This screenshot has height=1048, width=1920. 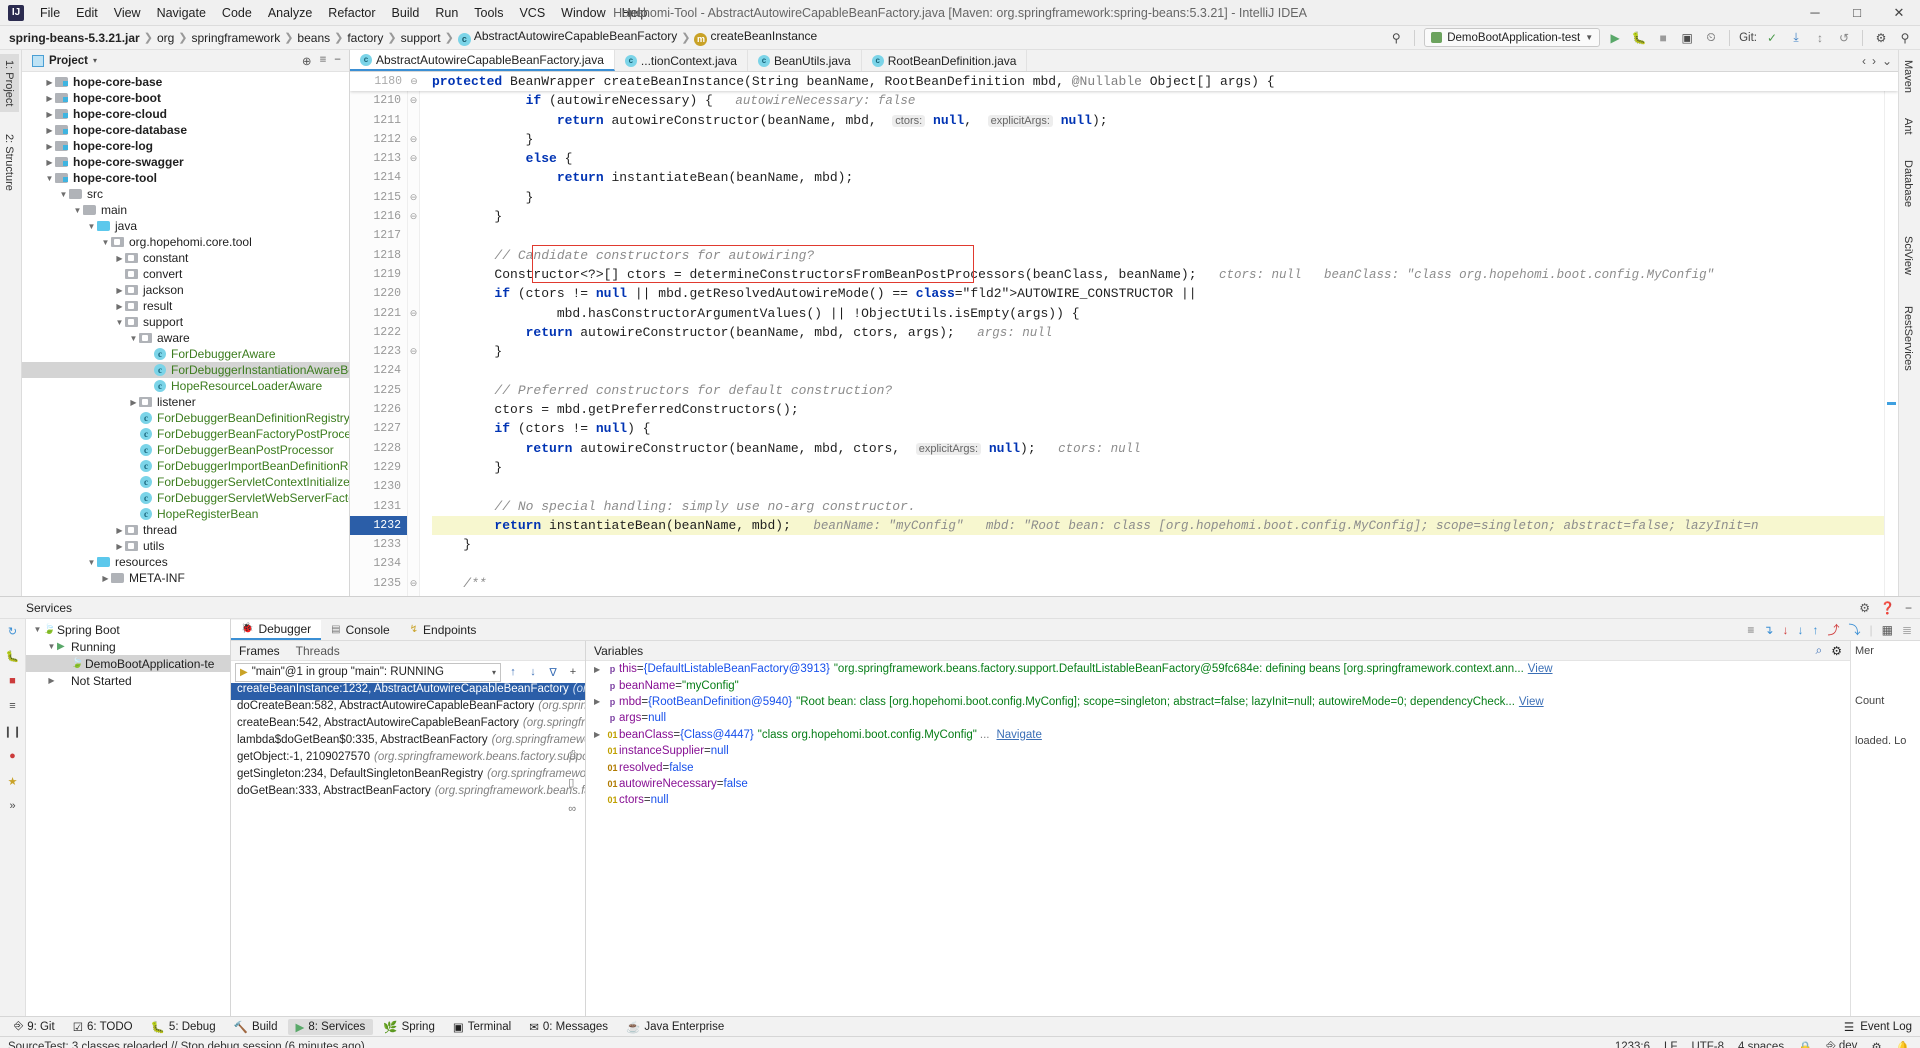 I want to click on project-tree-row: ▶ HopeResourceLoaderAware, so click(x=185, y=386).